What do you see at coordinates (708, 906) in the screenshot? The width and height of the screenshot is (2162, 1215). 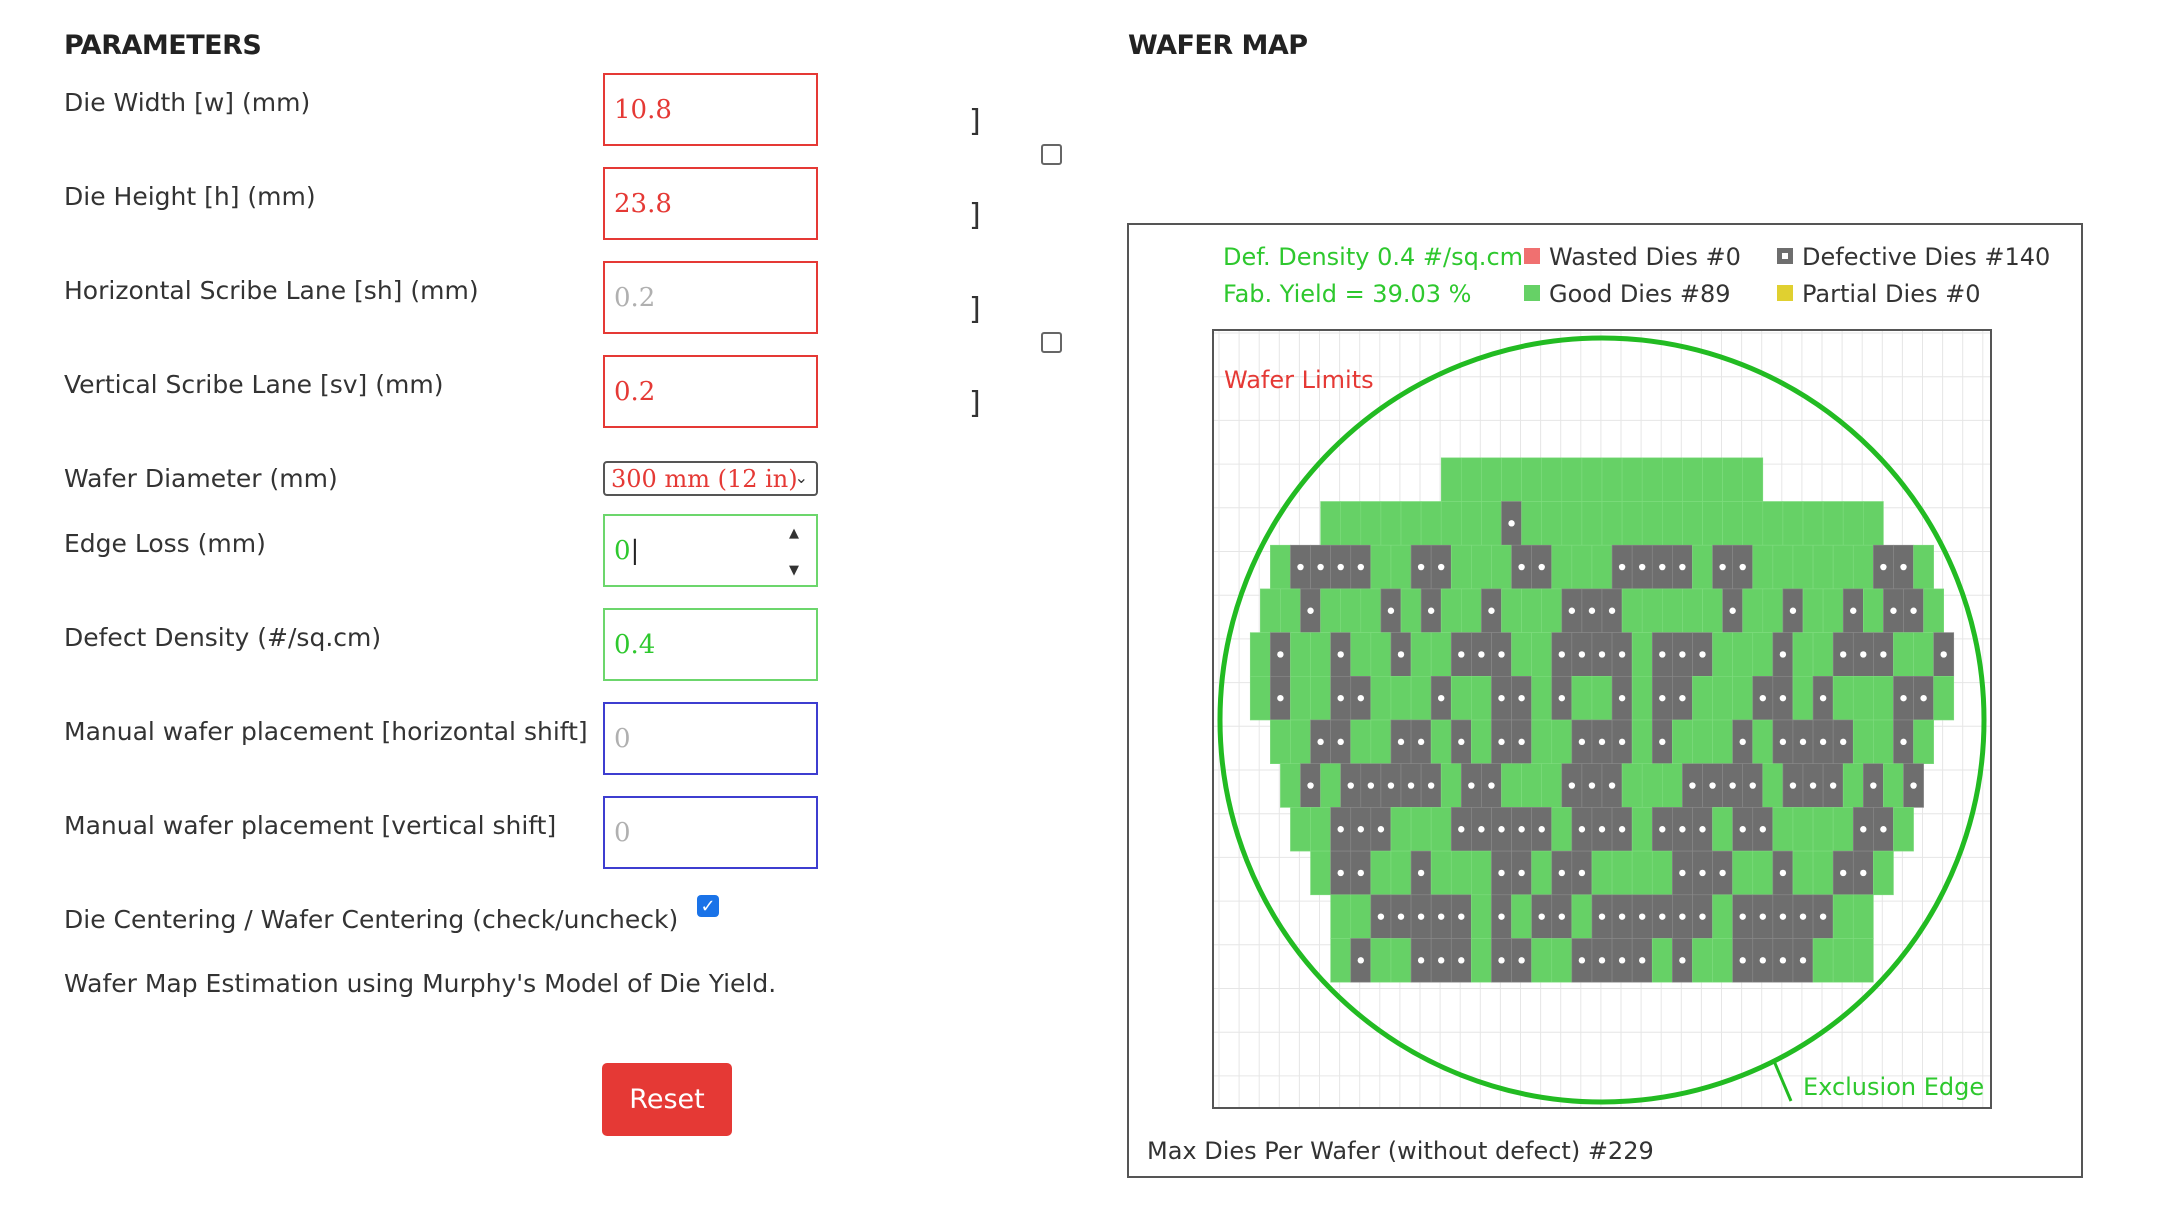 I see `centering-checkbox: ✓` at bounding box center [708, 906].